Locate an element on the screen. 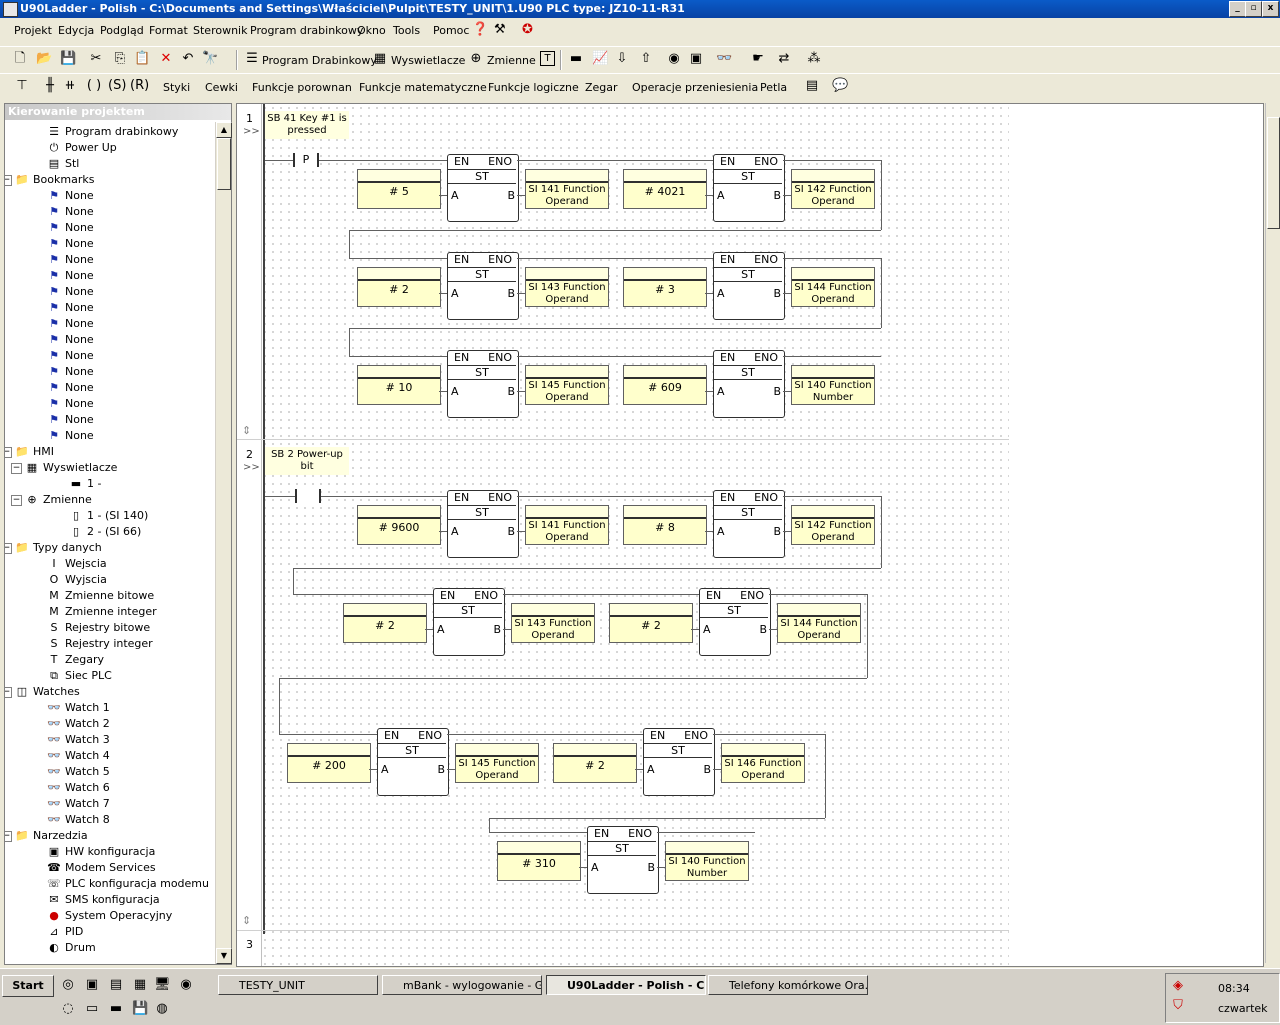 This screenshot has width=1280, height=1025. target-operand-box: SI 143 Function Operand is located at coordinates (553, 623).